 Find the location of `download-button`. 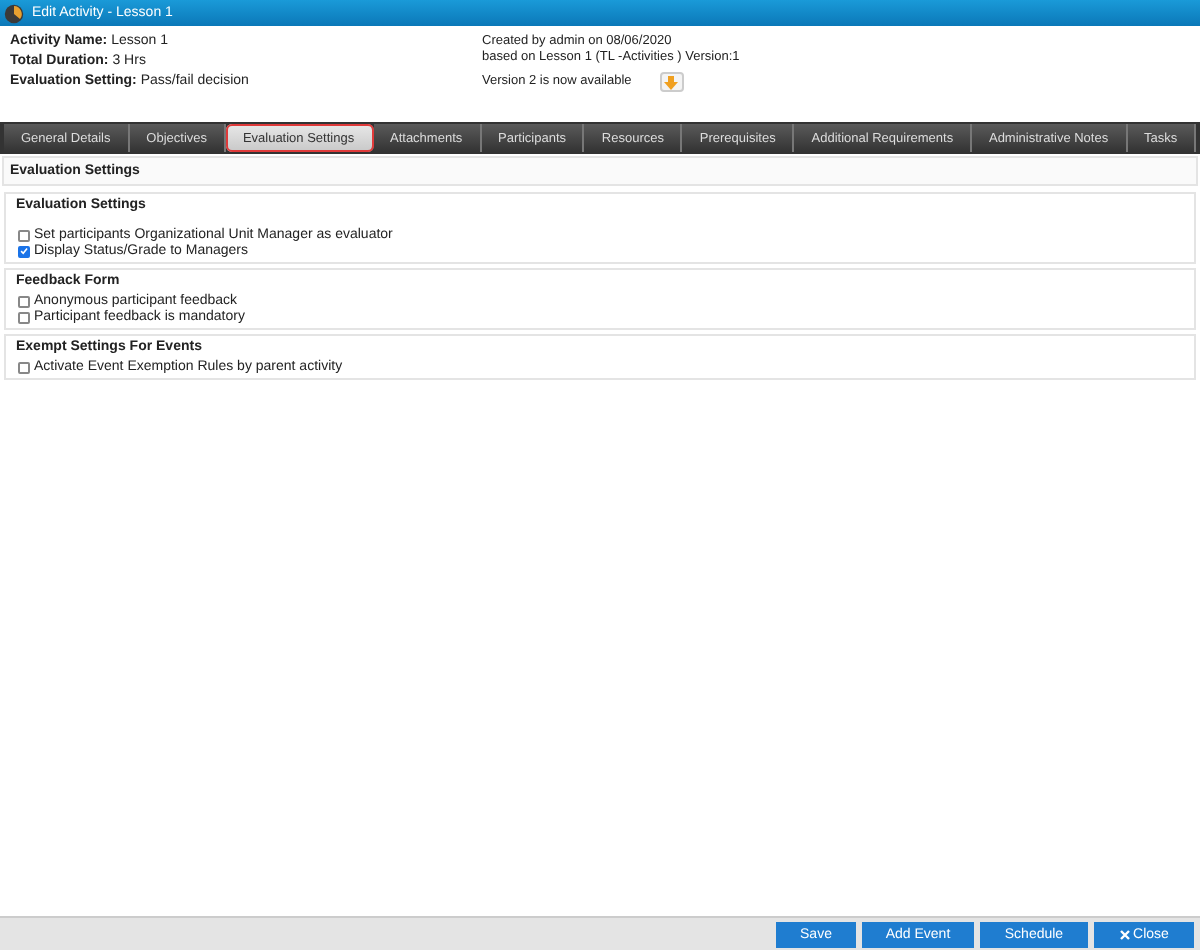

download-button is located at coordinates (671, 82).